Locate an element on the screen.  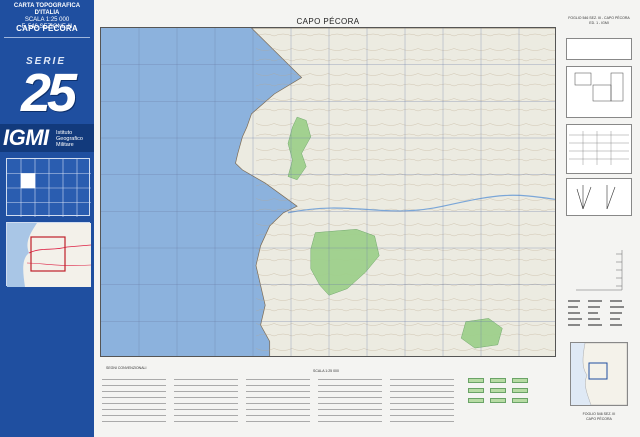
locator-map is located at coordinates (49, 254).